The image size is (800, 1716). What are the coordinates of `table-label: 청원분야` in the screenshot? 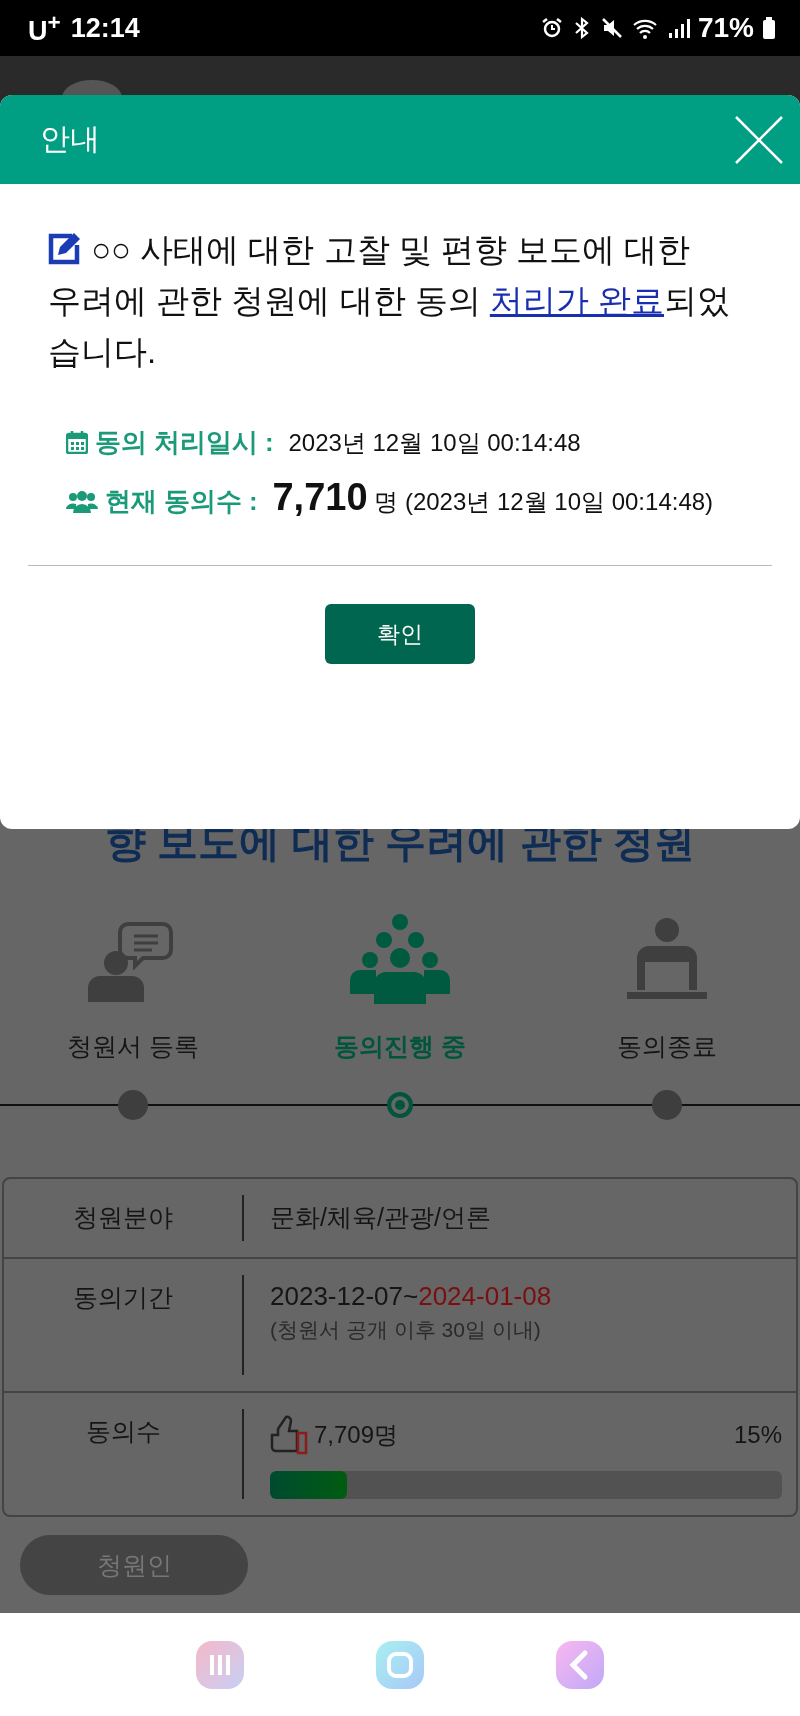 It's located at (123, 1217).